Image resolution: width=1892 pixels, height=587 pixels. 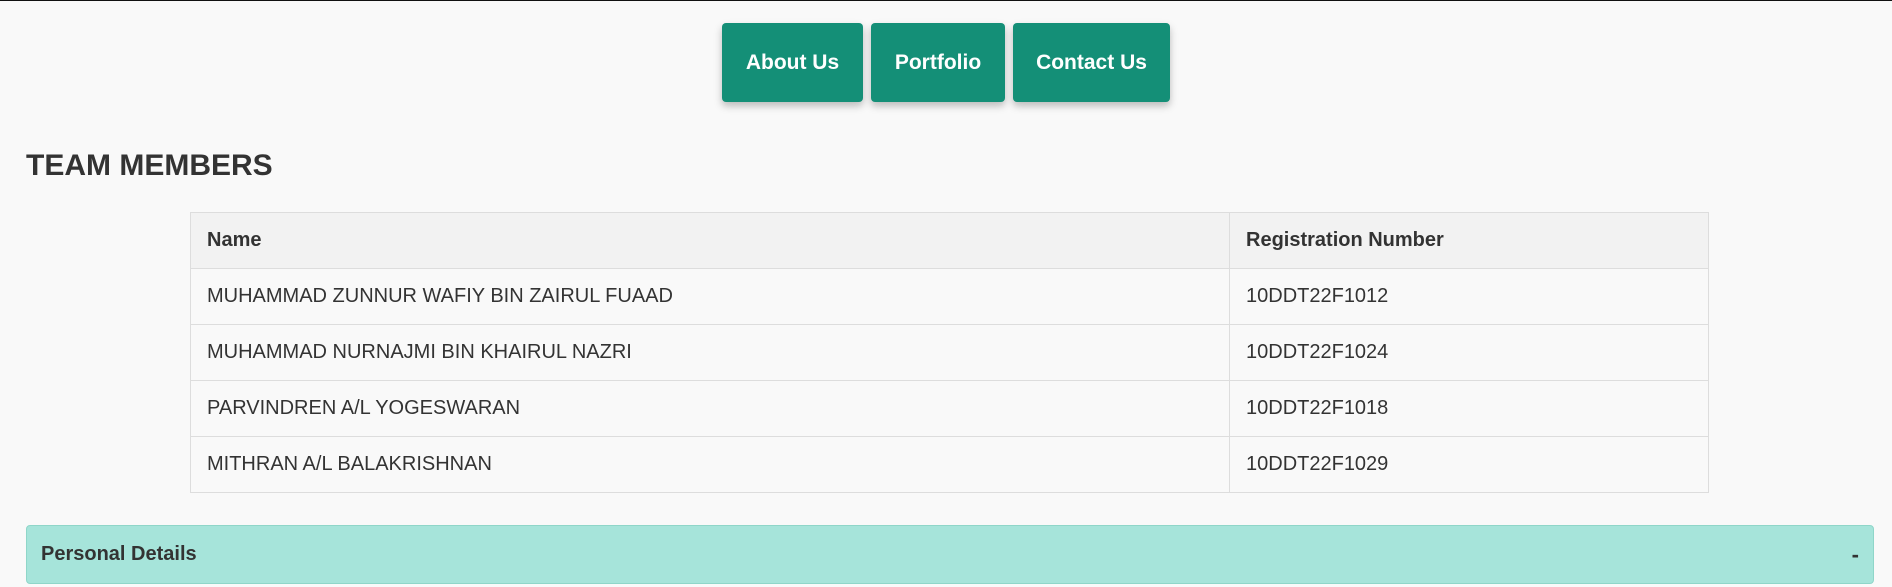 I want to click on collapse-toggle-icon: -, so click(x=1855, y=555).